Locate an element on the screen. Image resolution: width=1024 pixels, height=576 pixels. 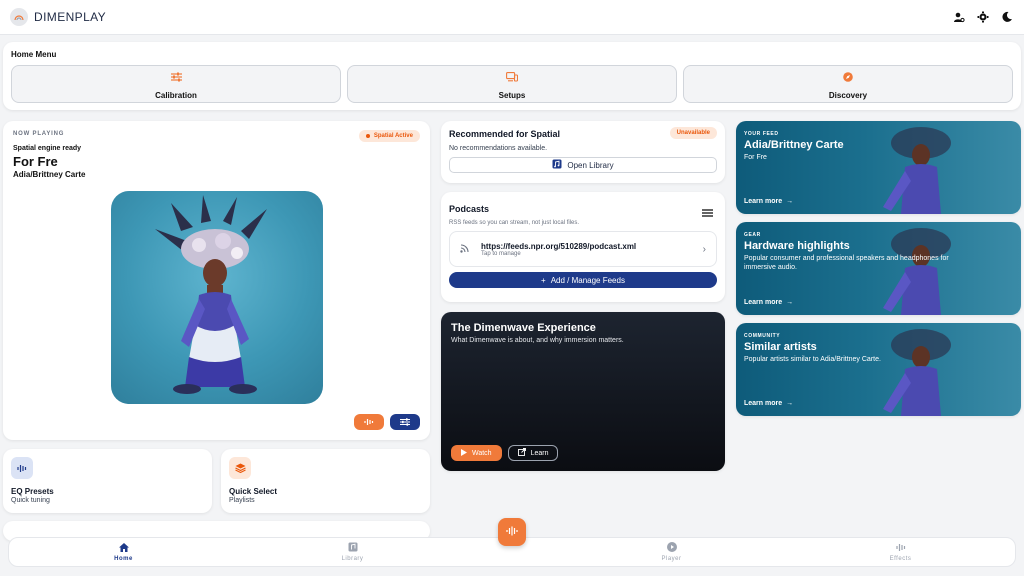
podcasts-title: Podcasts is located at coordinates (469, 209).